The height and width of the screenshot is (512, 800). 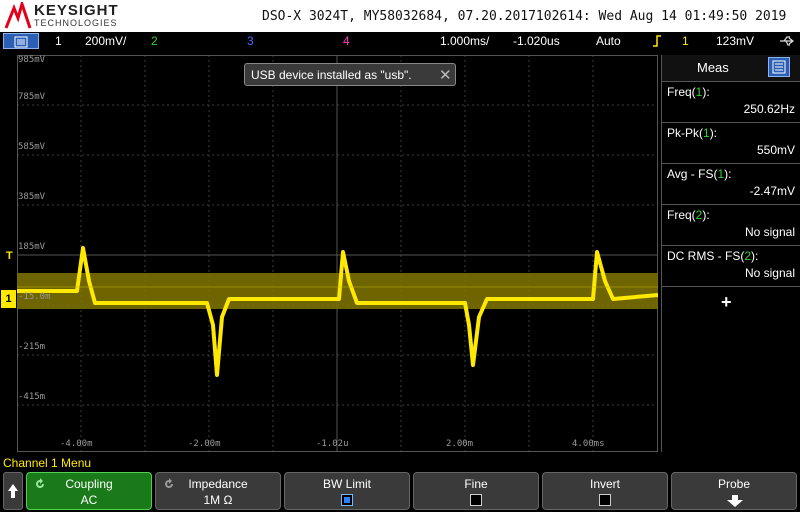 What do you see at coordinates (105, 41) in the screenshot?
I see `ch1-scale: 200mV/` at bounding box center [105, 41].